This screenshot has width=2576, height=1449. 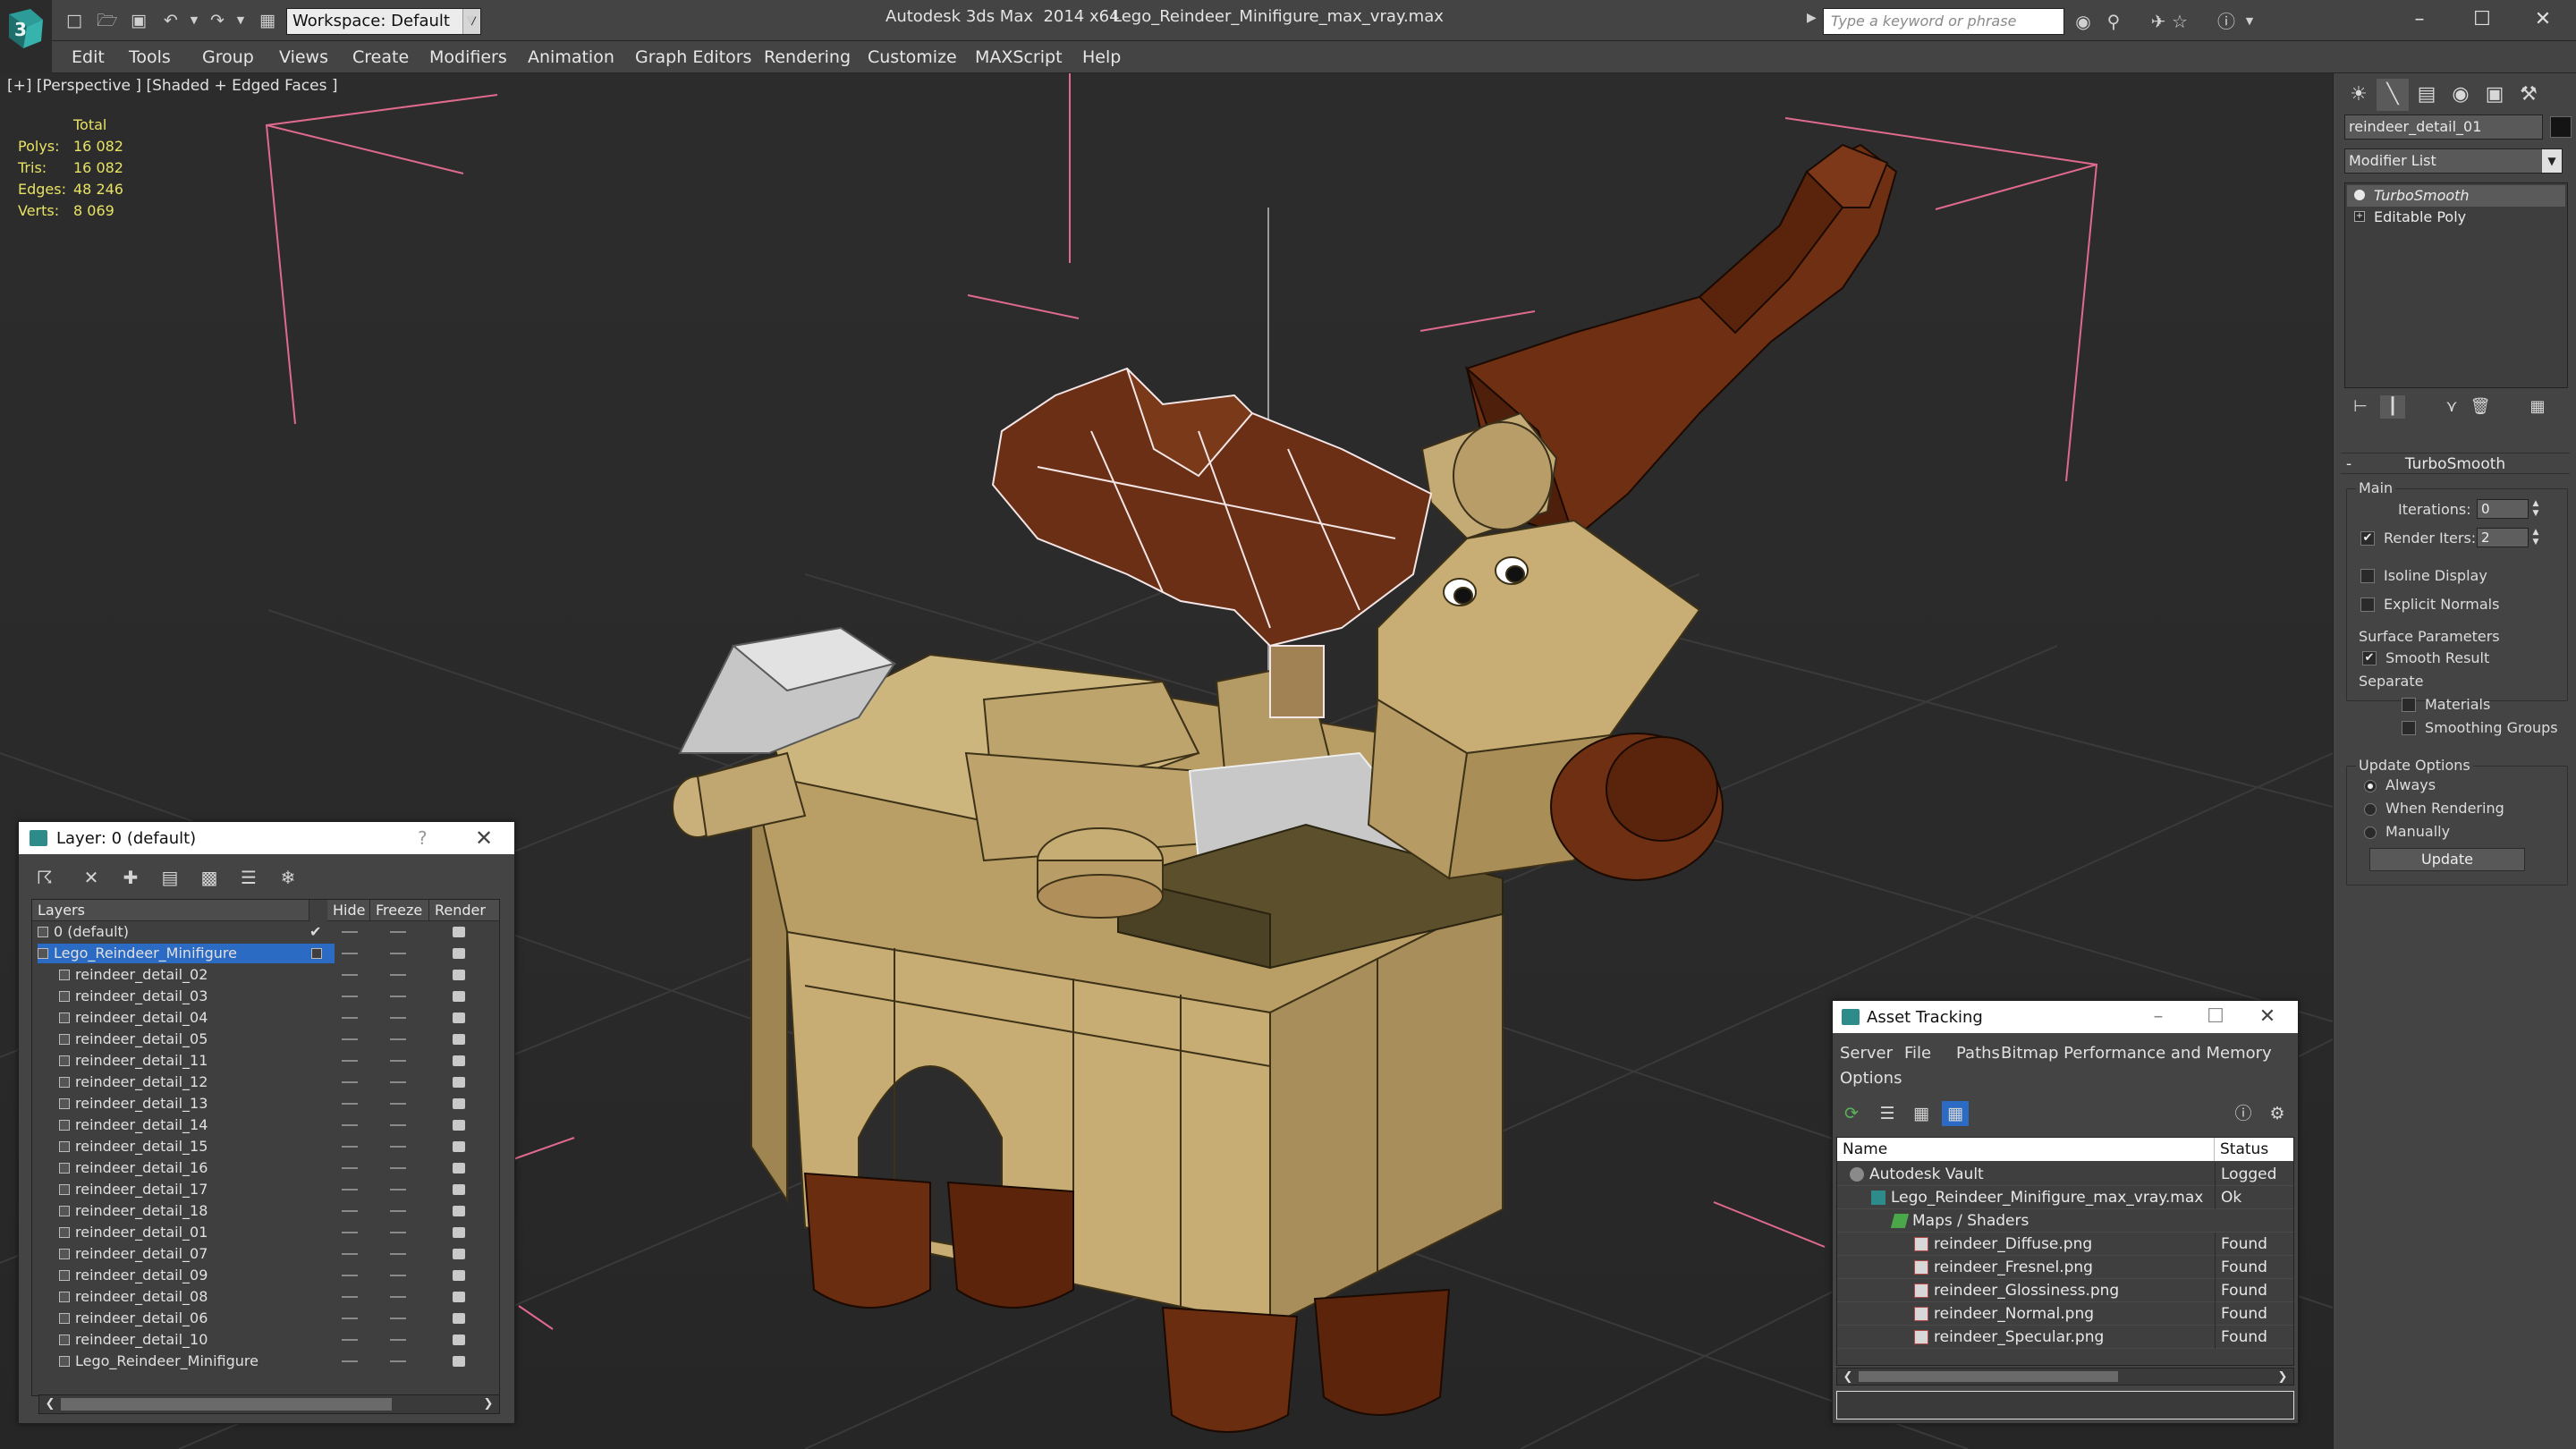 What do you see at coordinates (2136, 1053) in the screenshot?
I see `asset-menu-bitmap-performance: Bitmap Performance and Memory` at bounding box center [2136, 1053].